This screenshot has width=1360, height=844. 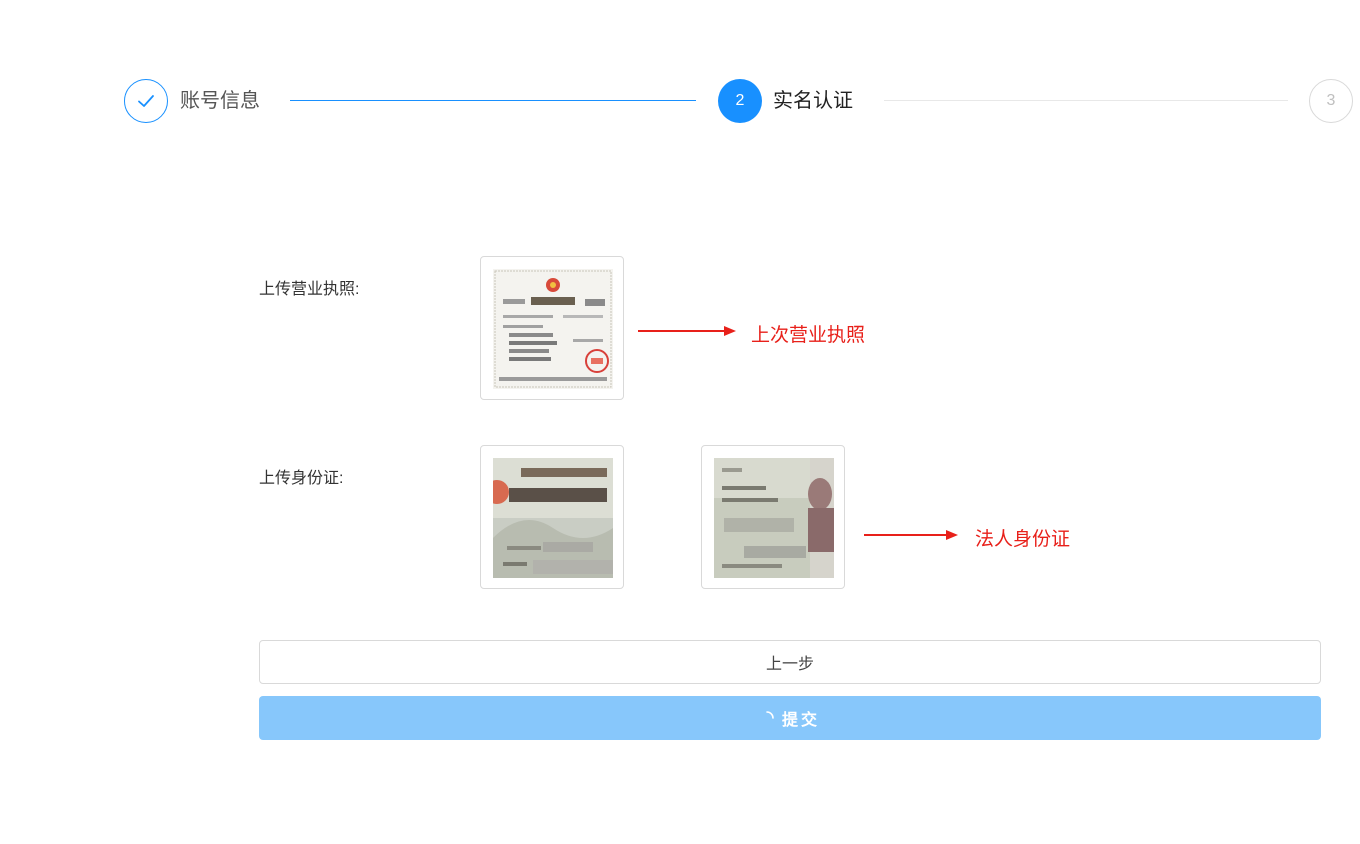 I want to click on id-front-upload-card, so click(x=552, y=517).